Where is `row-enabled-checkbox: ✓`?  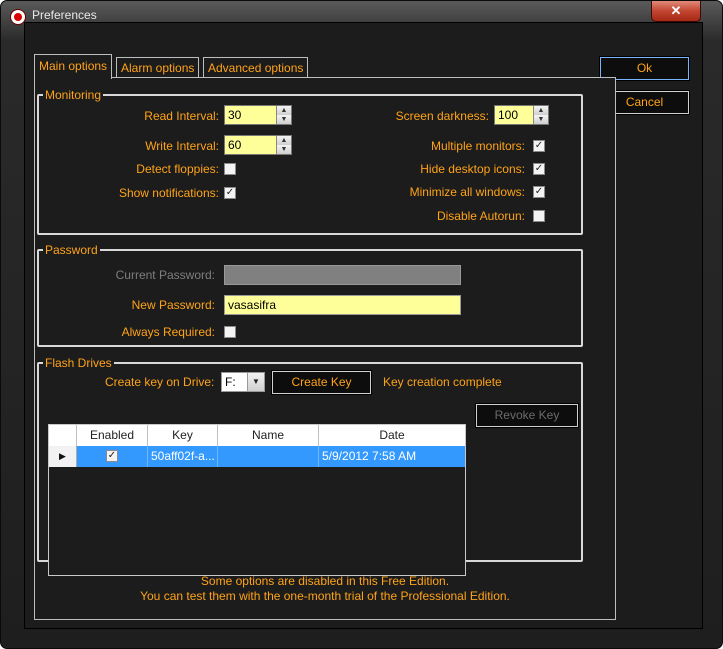
row-enabled-checkbox: ✓ is located at coordinates (112, 456).